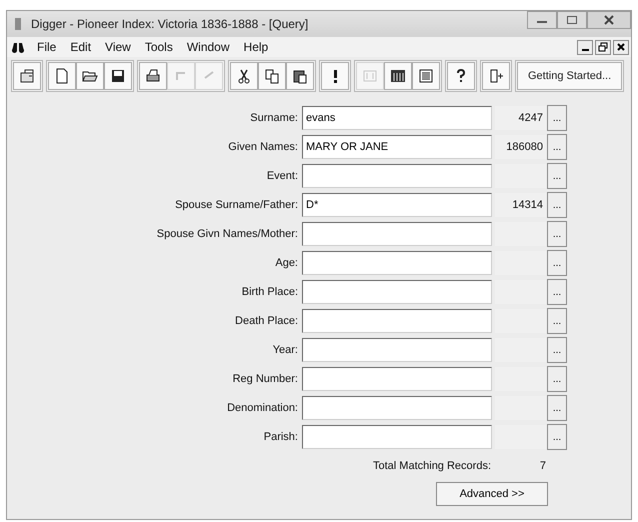 This screenshot has height=522, width=638. I want to click on menu-item: Window, so click(208, 47).